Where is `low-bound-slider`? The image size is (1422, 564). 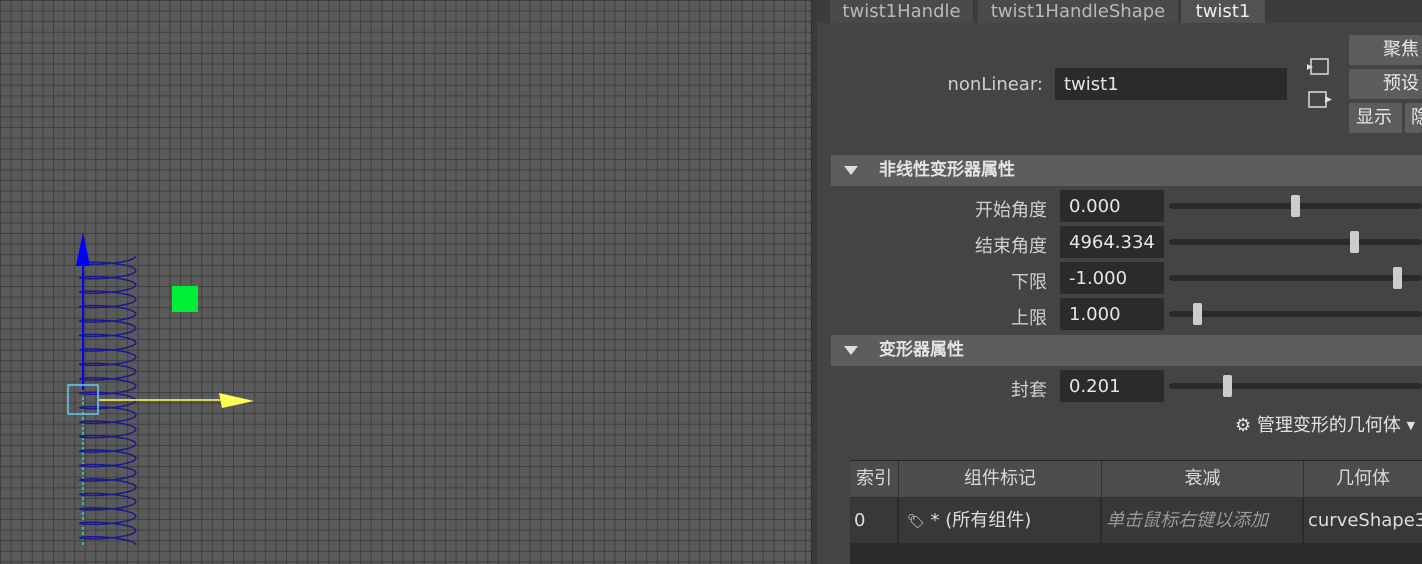 low-bound-slider is located at coordinates (1295, 278).